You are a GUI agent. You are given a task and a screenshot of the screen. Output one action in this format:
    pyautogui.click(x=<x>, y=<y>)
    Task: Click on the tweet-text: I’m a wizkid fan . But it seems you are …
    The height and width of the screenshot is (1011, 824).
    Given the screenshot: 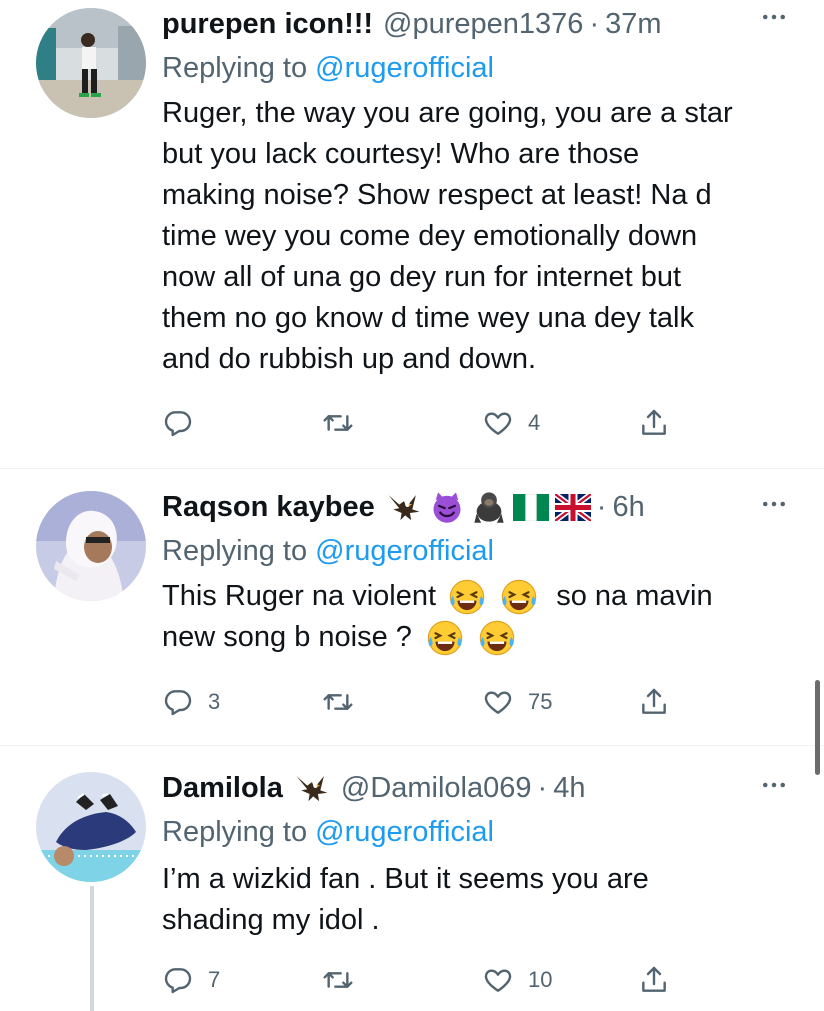 What is the action you would take?
    pyautogui.click(x=473, y=900)
    